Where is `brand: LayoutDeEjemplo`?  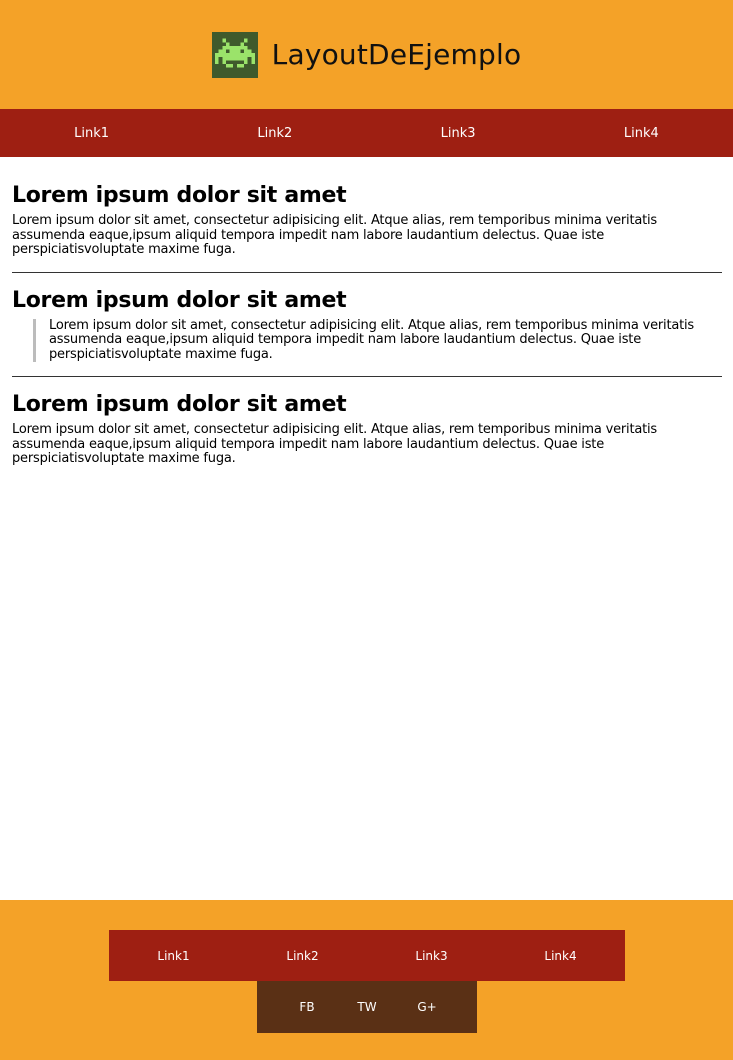
brand: LayoutDeEjemplo is located at coordinates (366, 54).